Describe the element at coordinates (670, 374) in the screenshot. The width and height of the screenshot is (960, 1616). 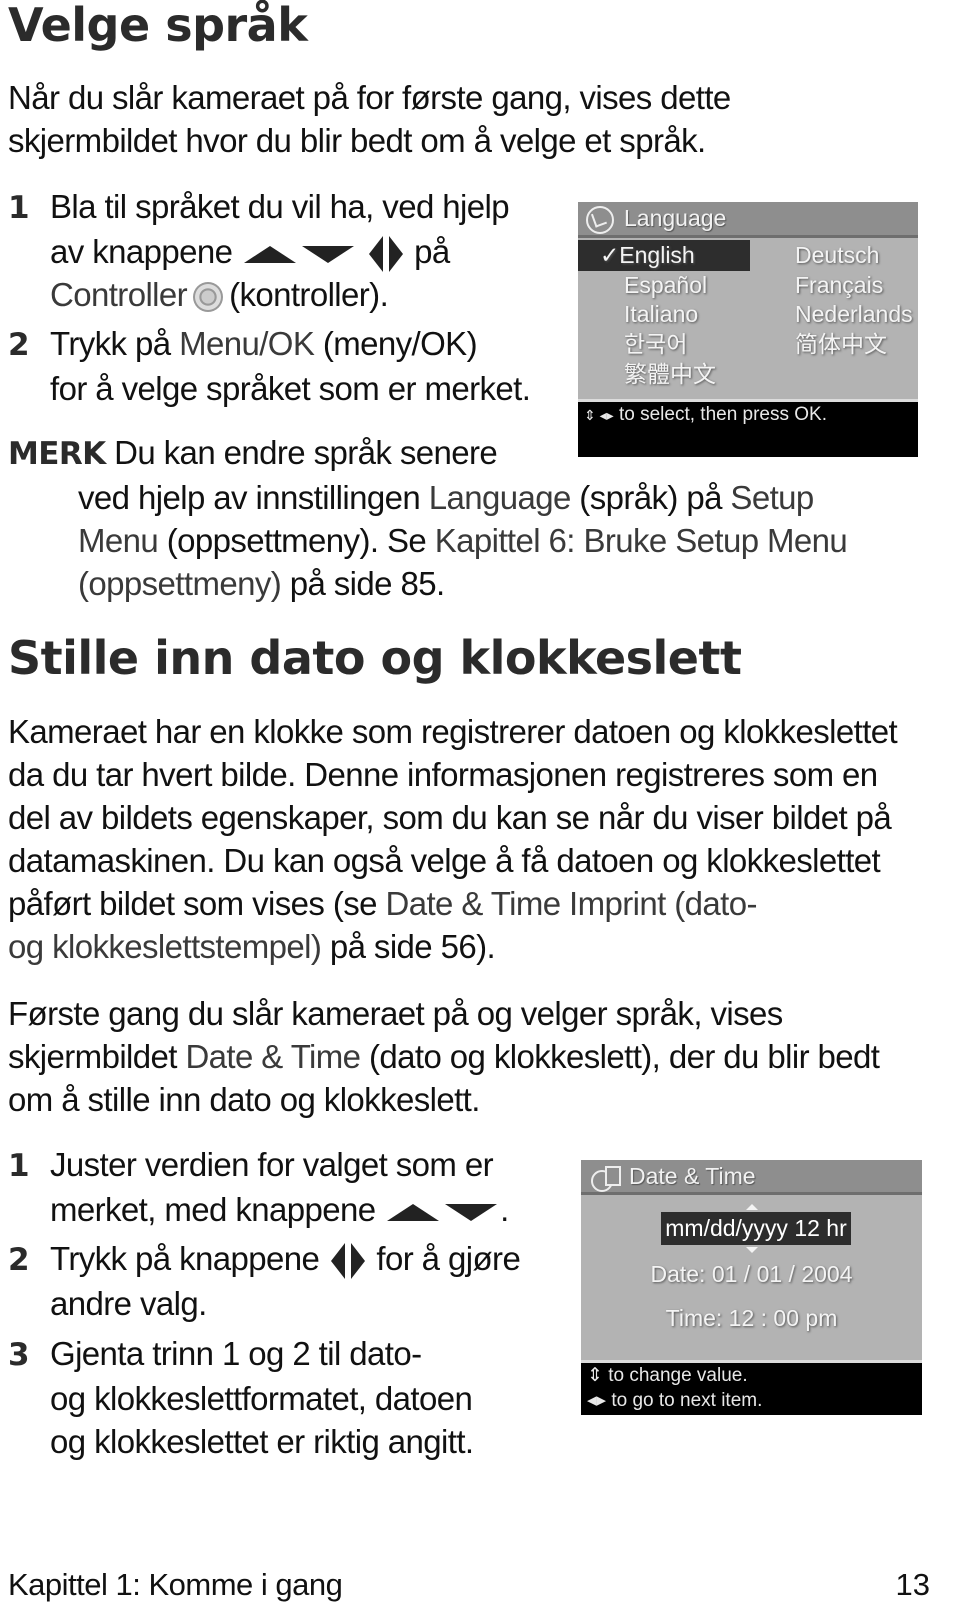
I see `language-option: 繁體中文` at that location.